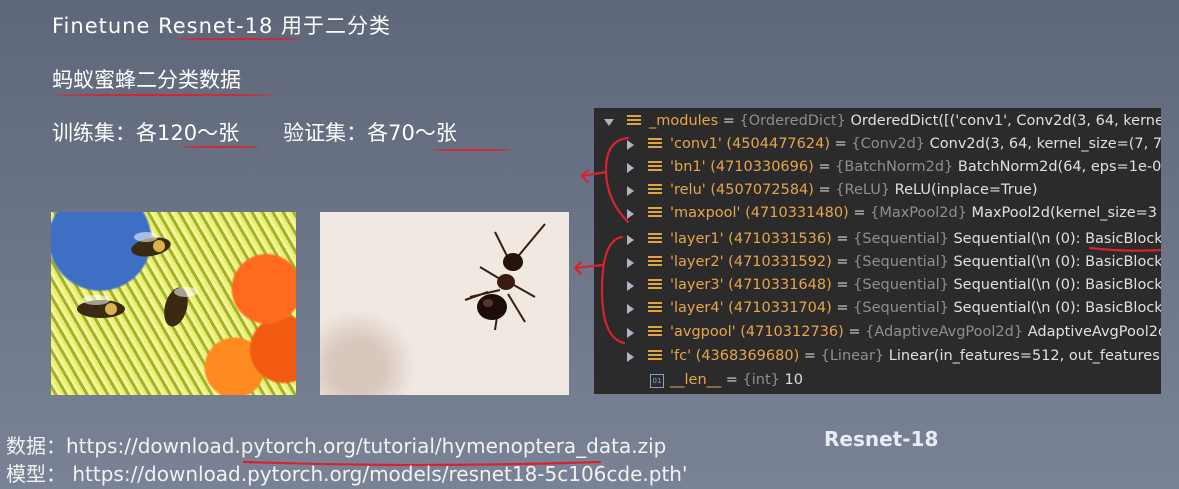 The width and height of the screenshot is (1179, 489). I want to click on arrow-residual-annotation, so click(589, 268).